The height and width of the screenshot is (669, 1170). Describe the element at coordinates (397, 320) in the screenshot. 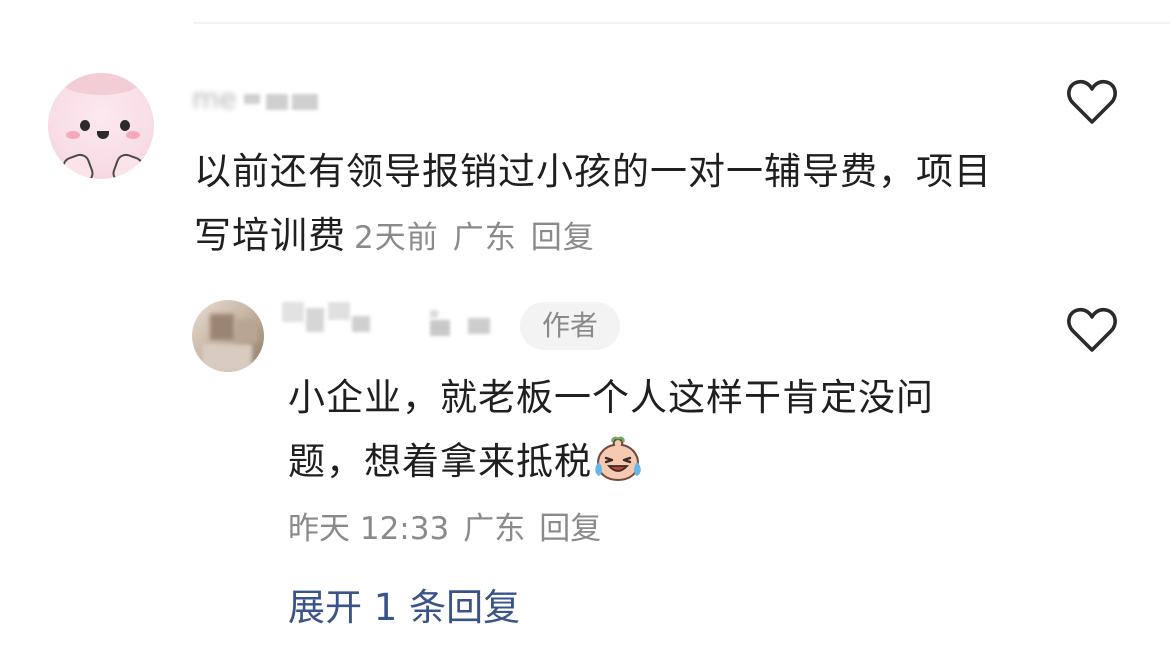

I see `reply-username-redacted` at that location.